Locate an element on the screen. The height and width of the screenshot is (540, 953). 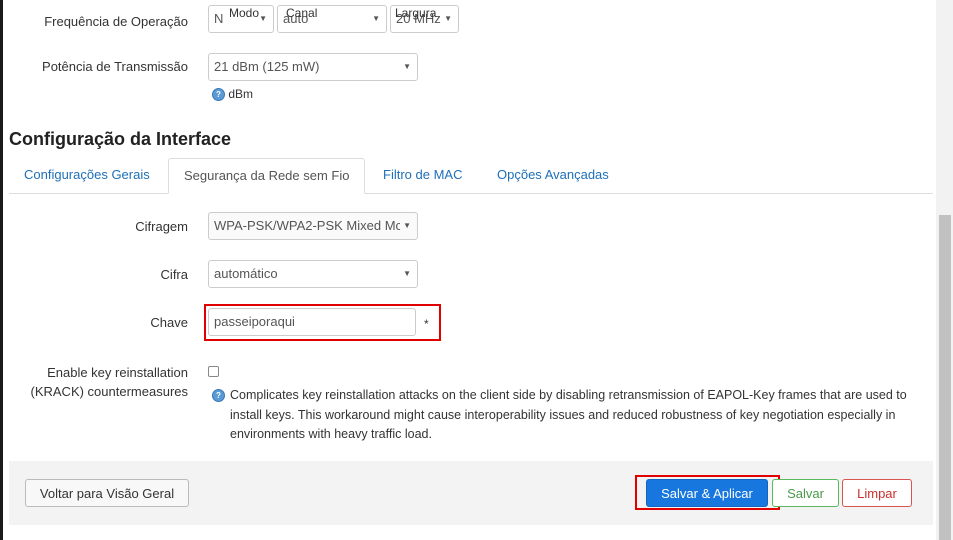
mode-value: N is located at coordinates (219, 18).